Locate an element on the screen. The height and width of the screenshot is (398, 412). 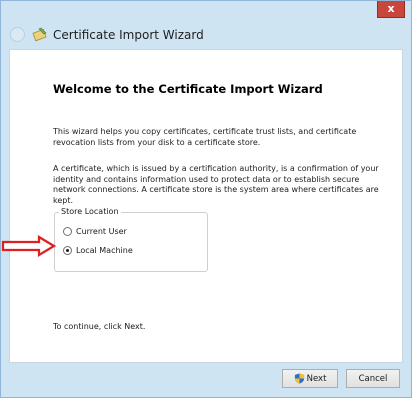
next-button-label: Next is located at coordinates (316, 378).